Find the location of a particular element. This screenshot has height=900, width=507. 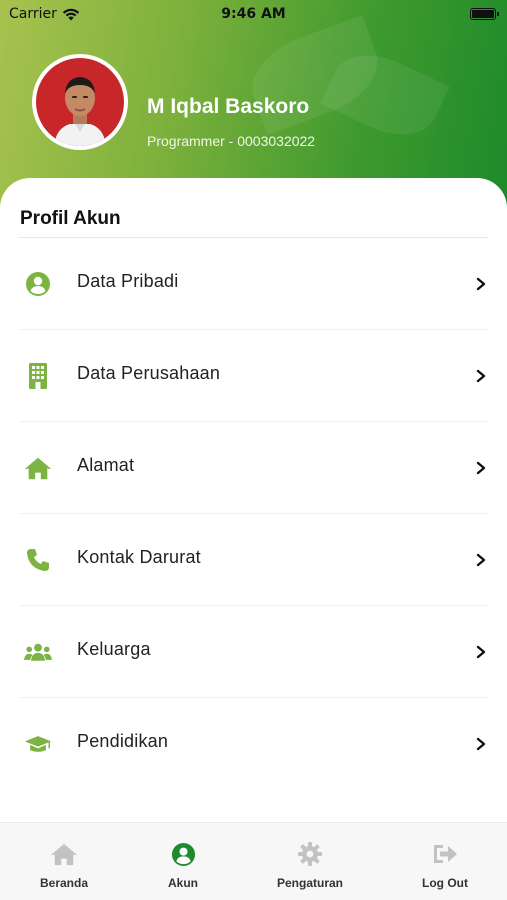

avatar-photo is located at coordinates (80, 102).